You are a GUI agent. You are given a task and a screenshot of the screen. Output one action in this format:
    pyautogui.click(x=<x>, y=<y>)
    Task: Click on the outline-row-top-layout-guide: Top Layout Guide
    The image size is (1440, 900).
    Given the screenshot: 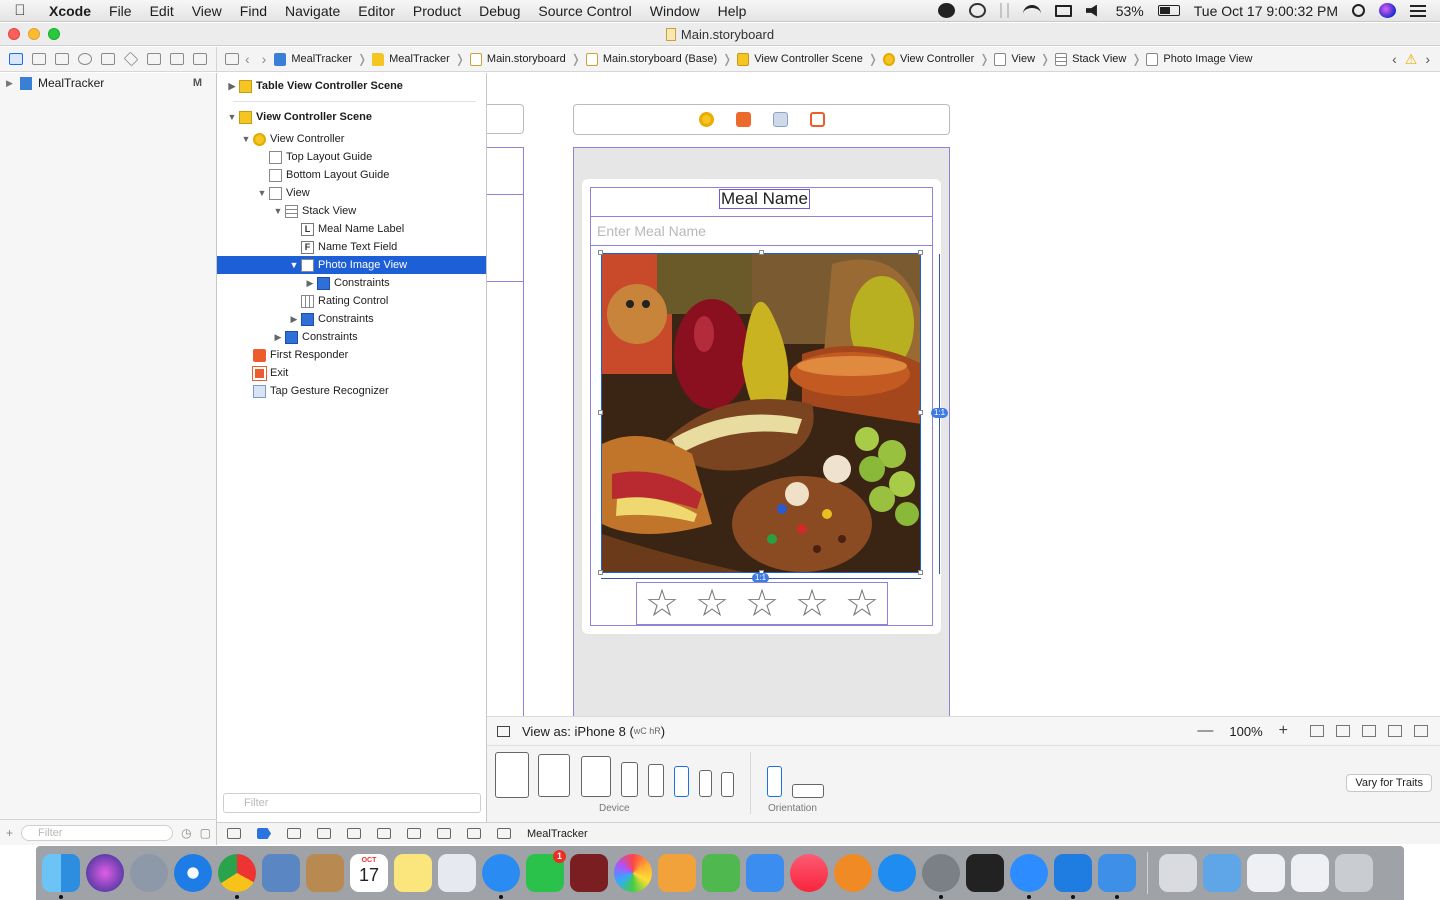 What is the action you would take?
    pyautogui.click(x=351, y=157)
    